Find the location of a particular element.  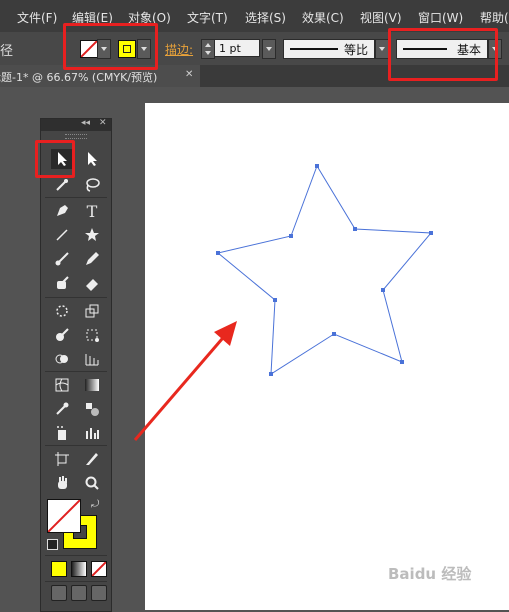

scale-tool-icon is located at coordinates (92, 311).